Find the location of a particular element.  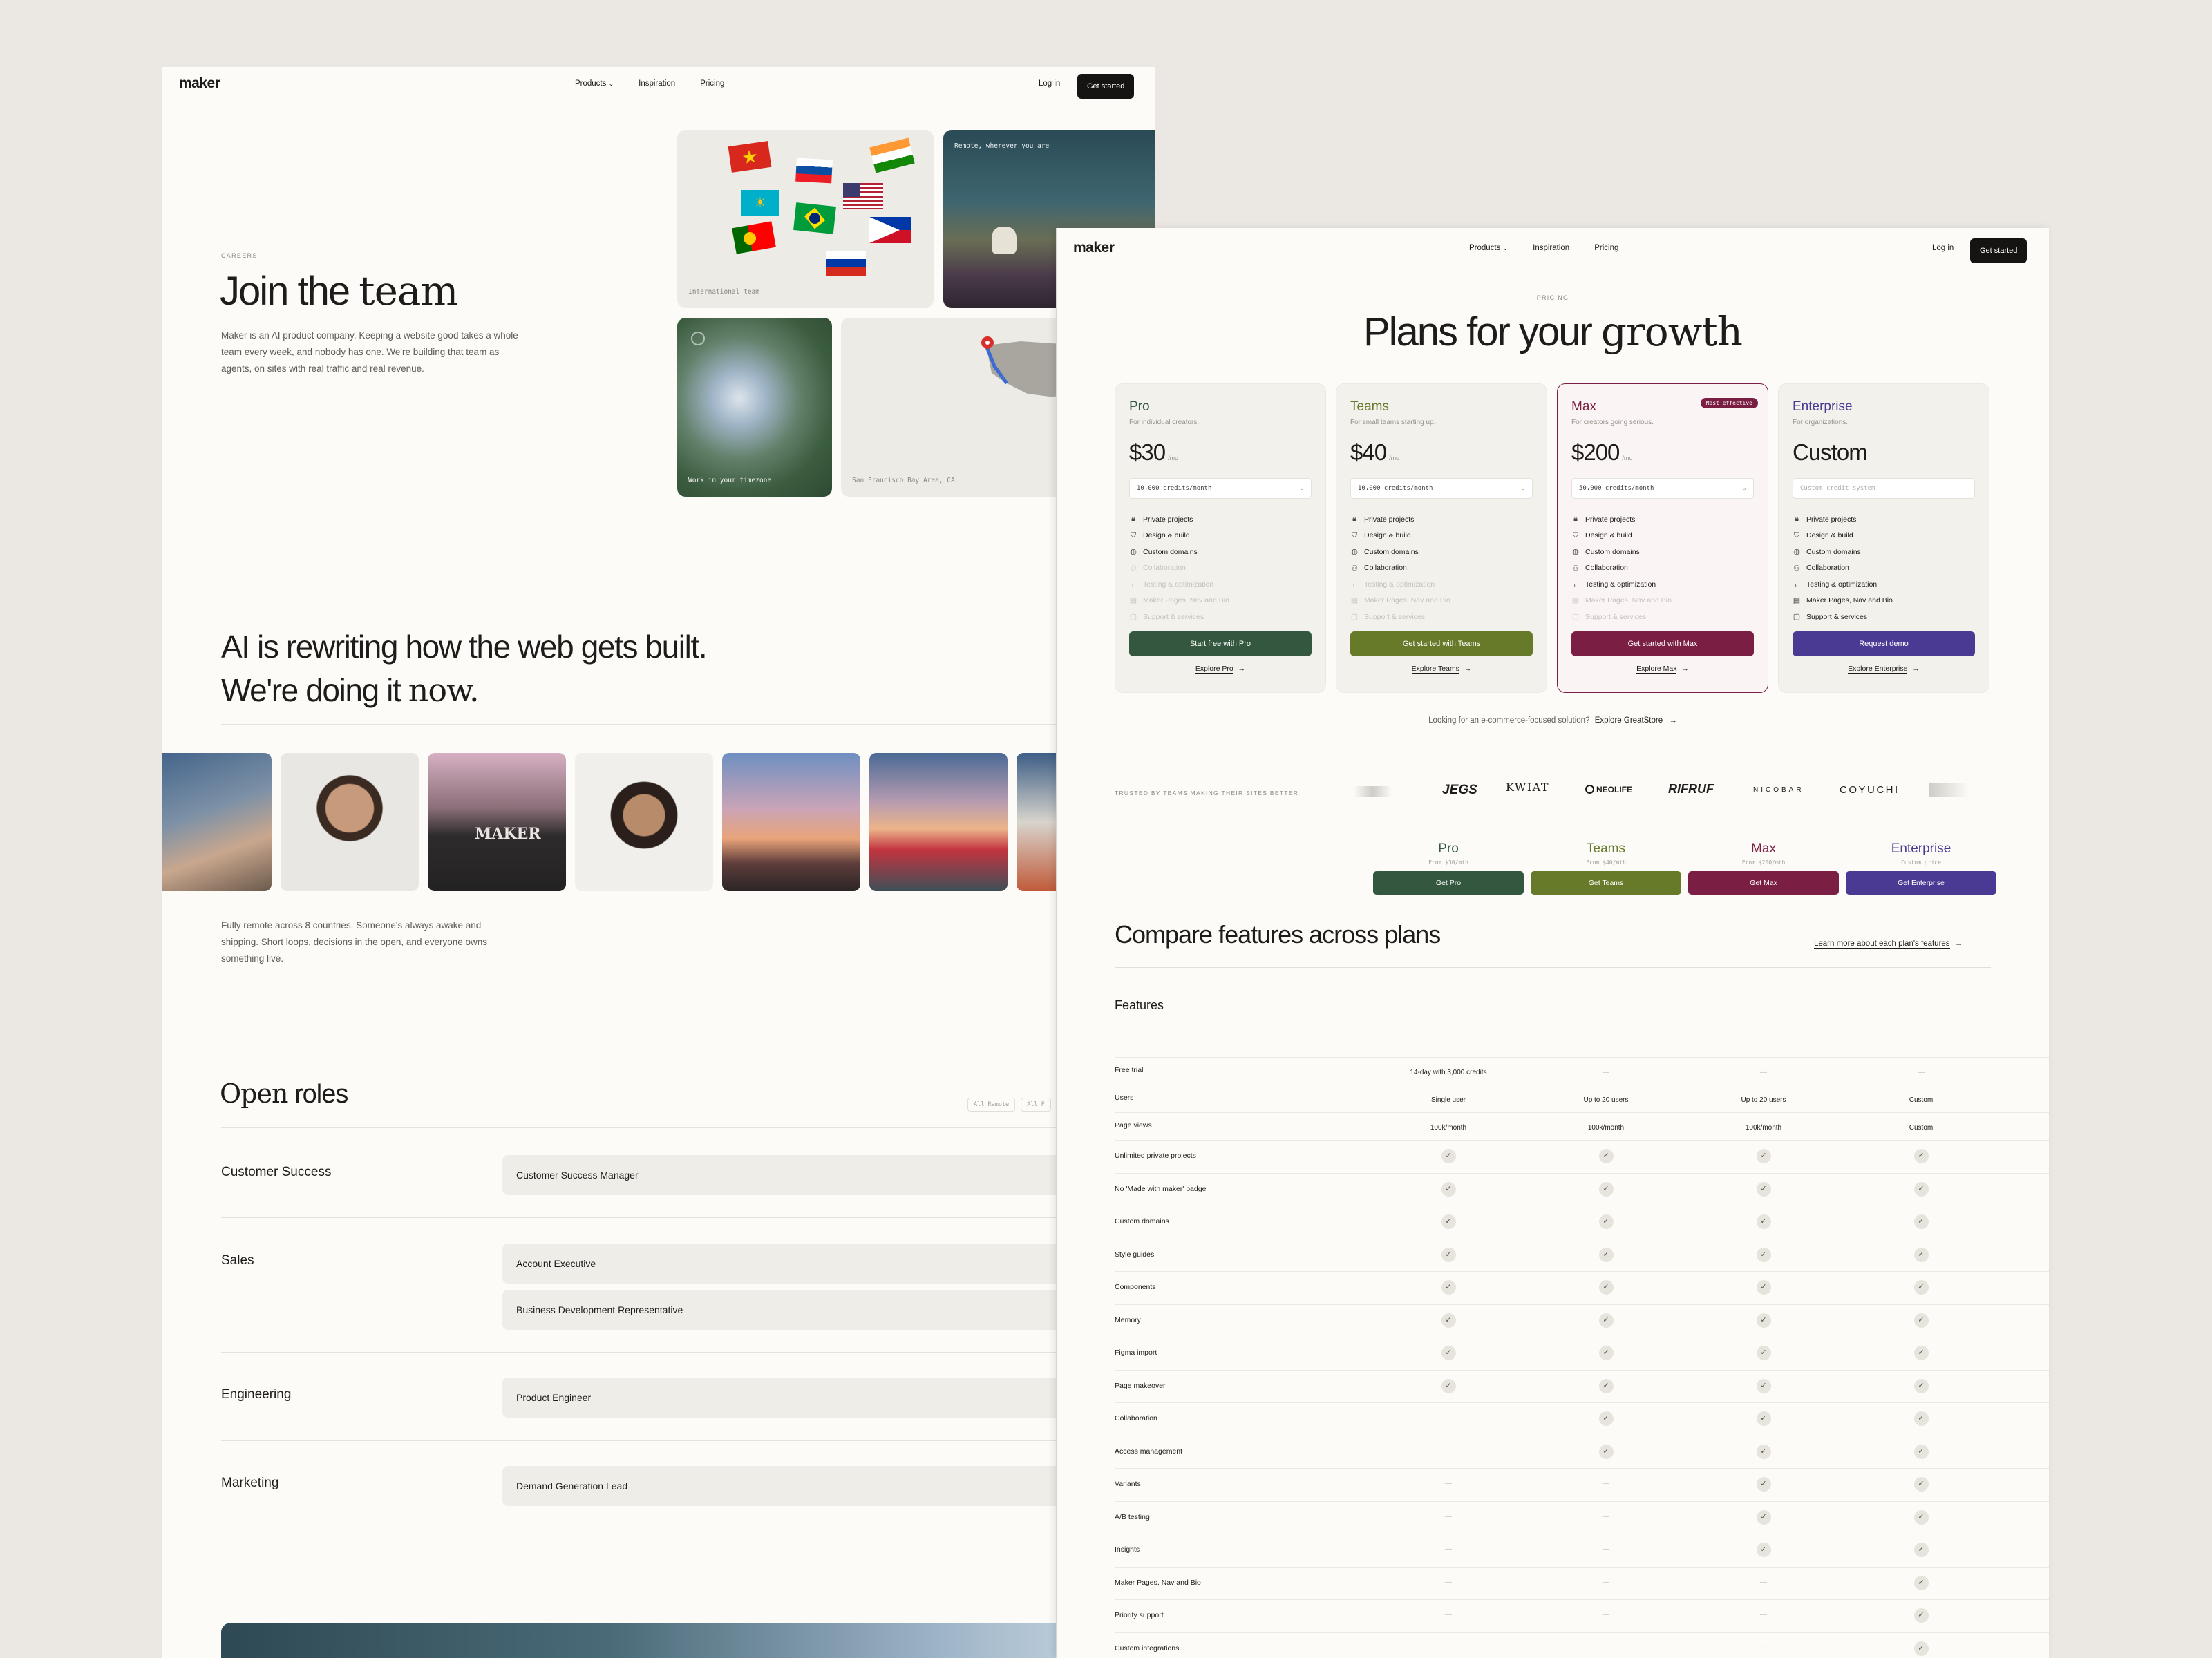

footer-banner-image is located at coordinates (688, 1640).